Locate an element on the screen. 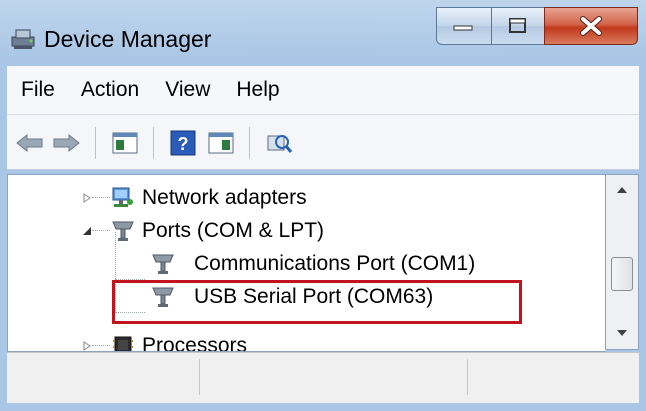  scrollbar-thumb is located at coordinates (622, 274).